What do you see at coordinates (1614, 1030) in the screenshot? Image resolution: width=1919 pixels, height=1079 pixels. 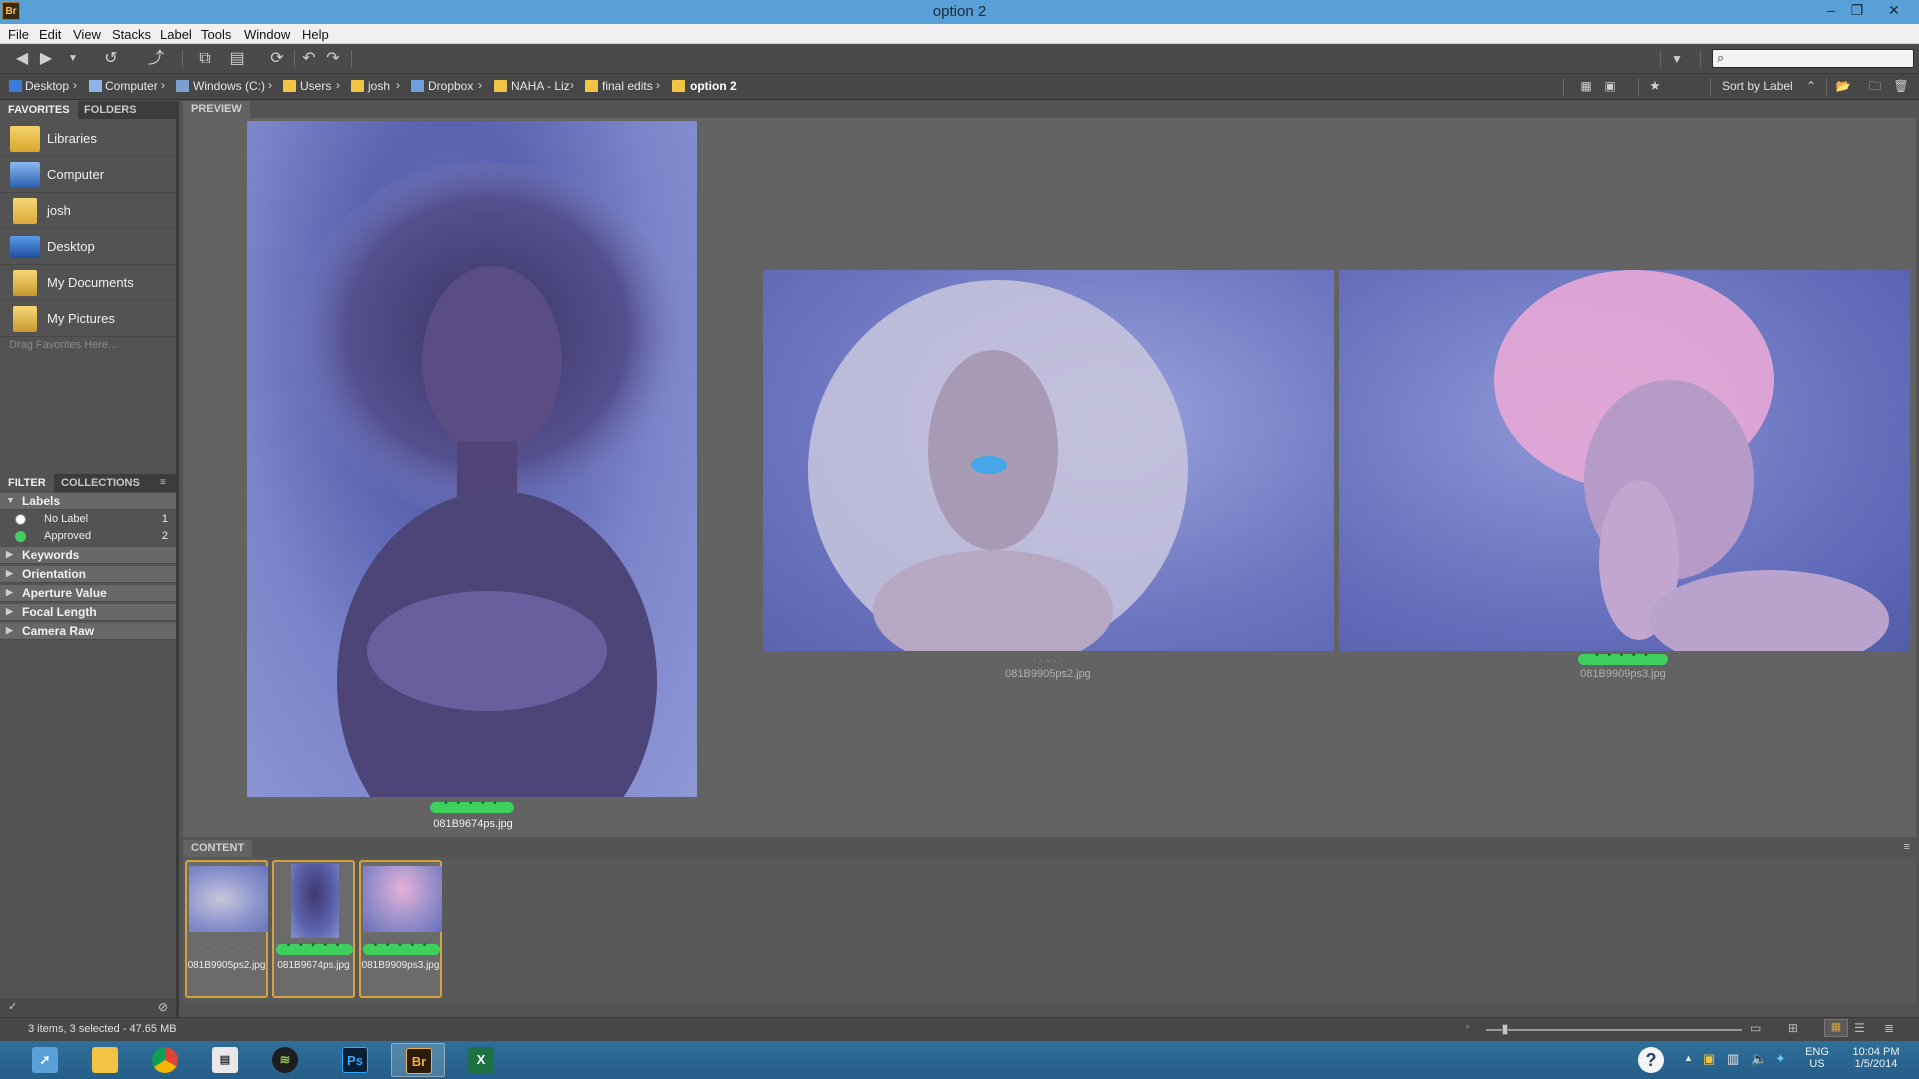 I see `thumbnail-size-slider` at bounding box center [1614, 1030].